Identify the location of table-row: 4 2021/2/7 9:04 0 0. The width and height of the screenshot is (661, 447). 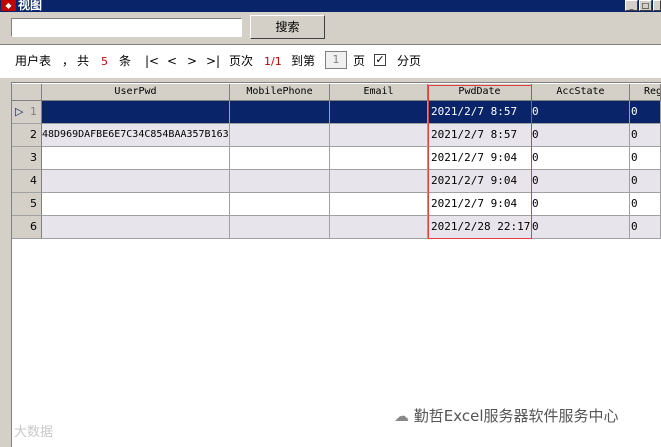
(336, 181).